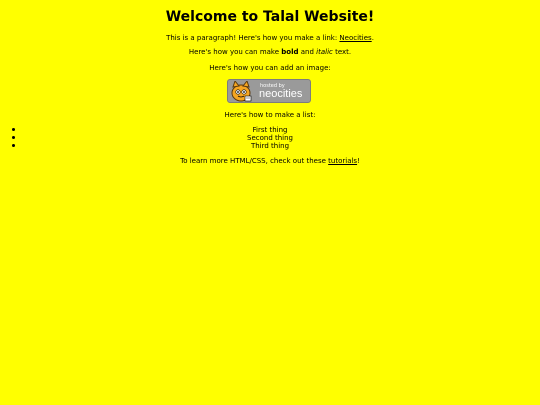  I want to click on closing-text: To learn more HTML/CSS, check out these, so click(254, 161).